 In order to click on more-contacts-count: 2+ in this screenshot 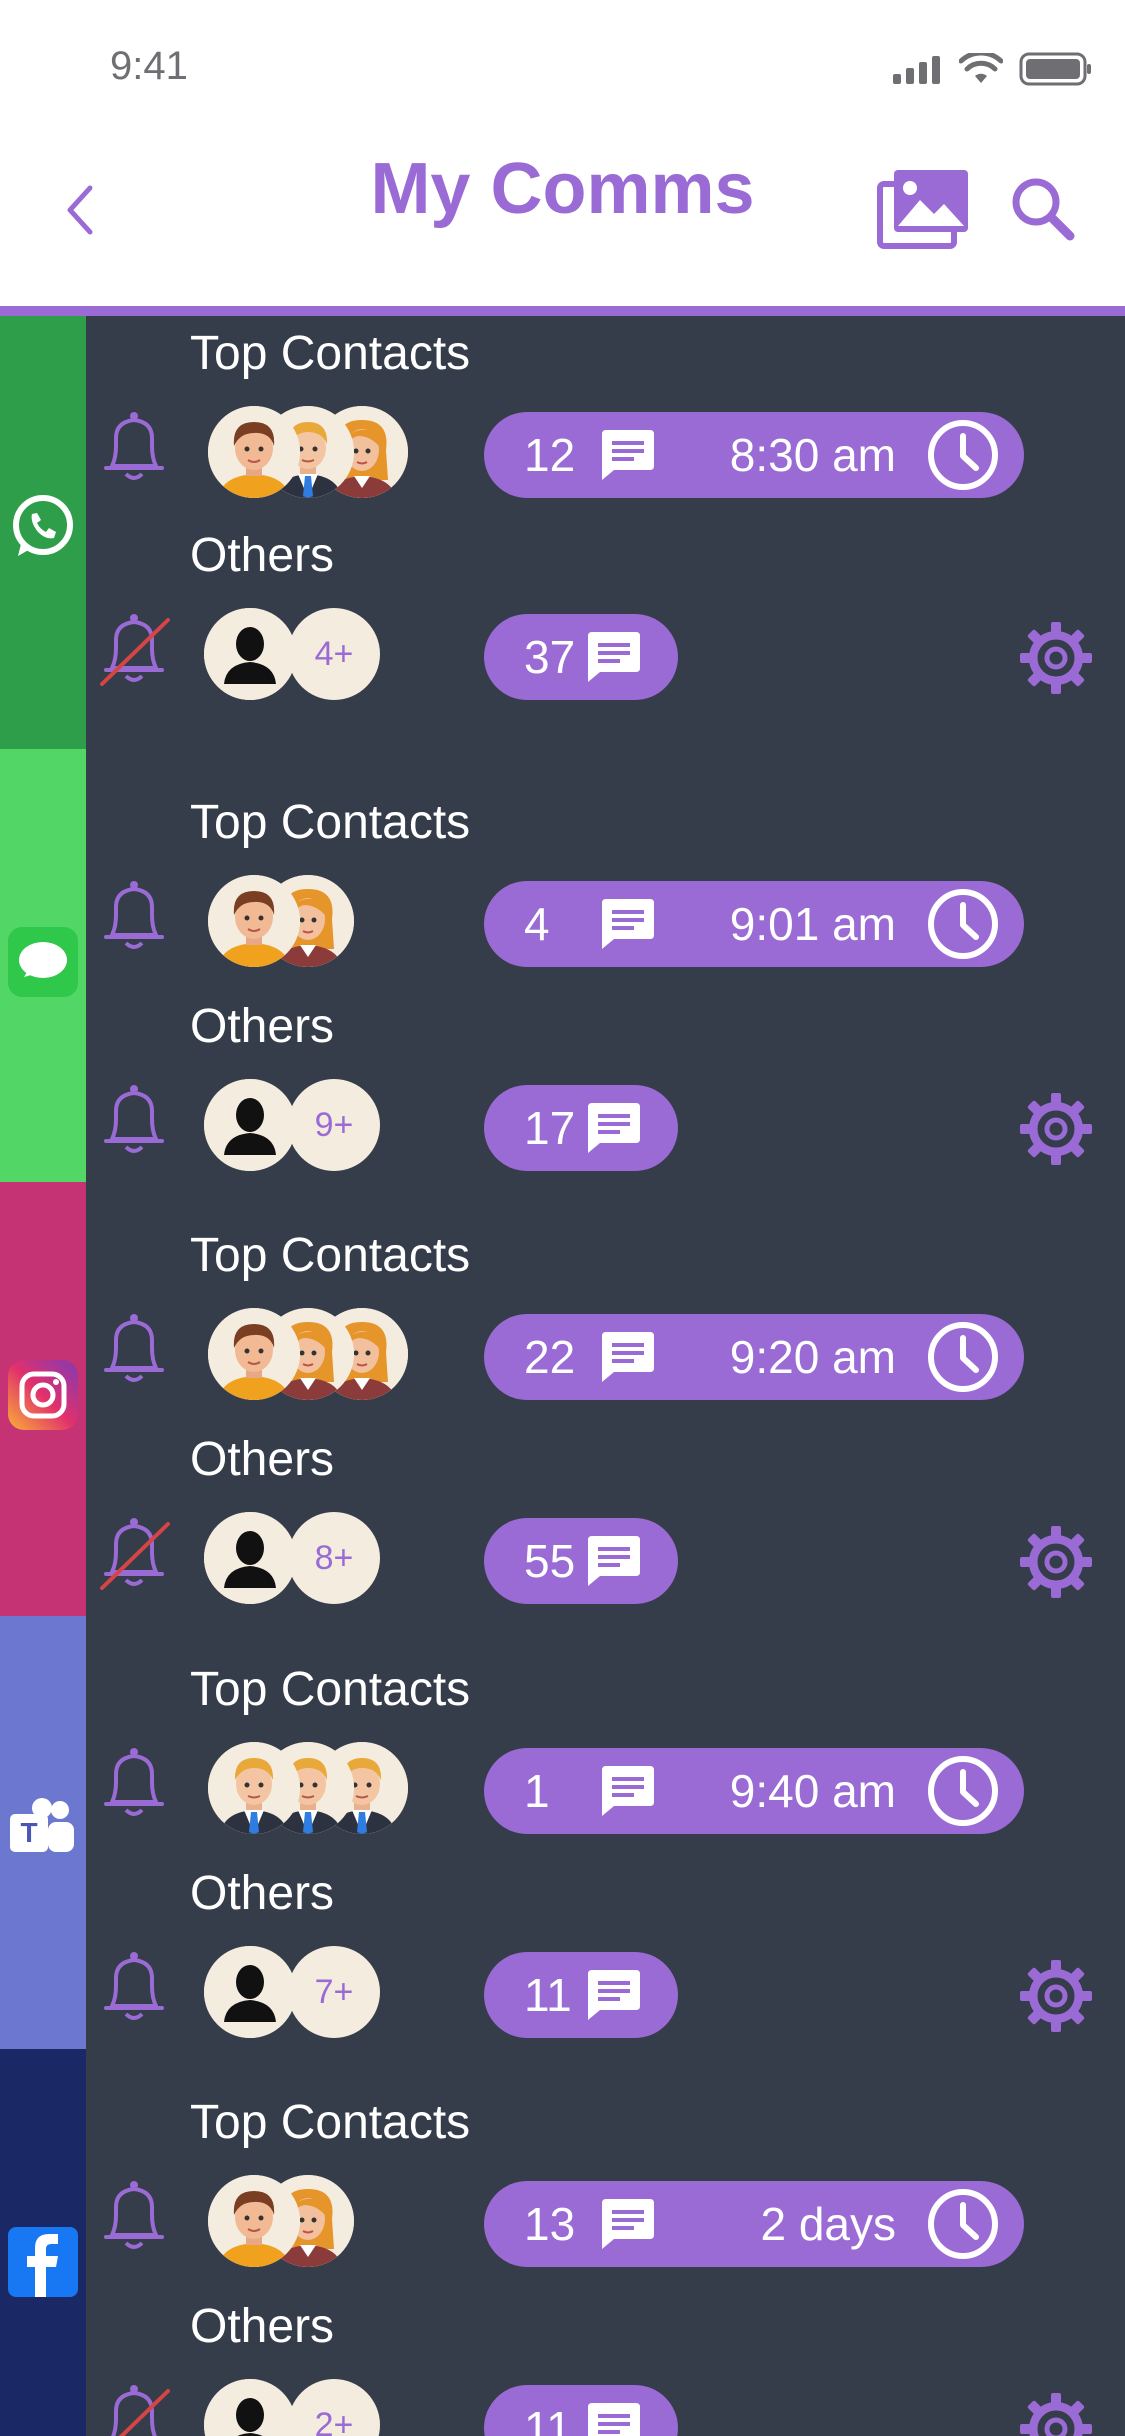, I will do `click(334, 2407)`.